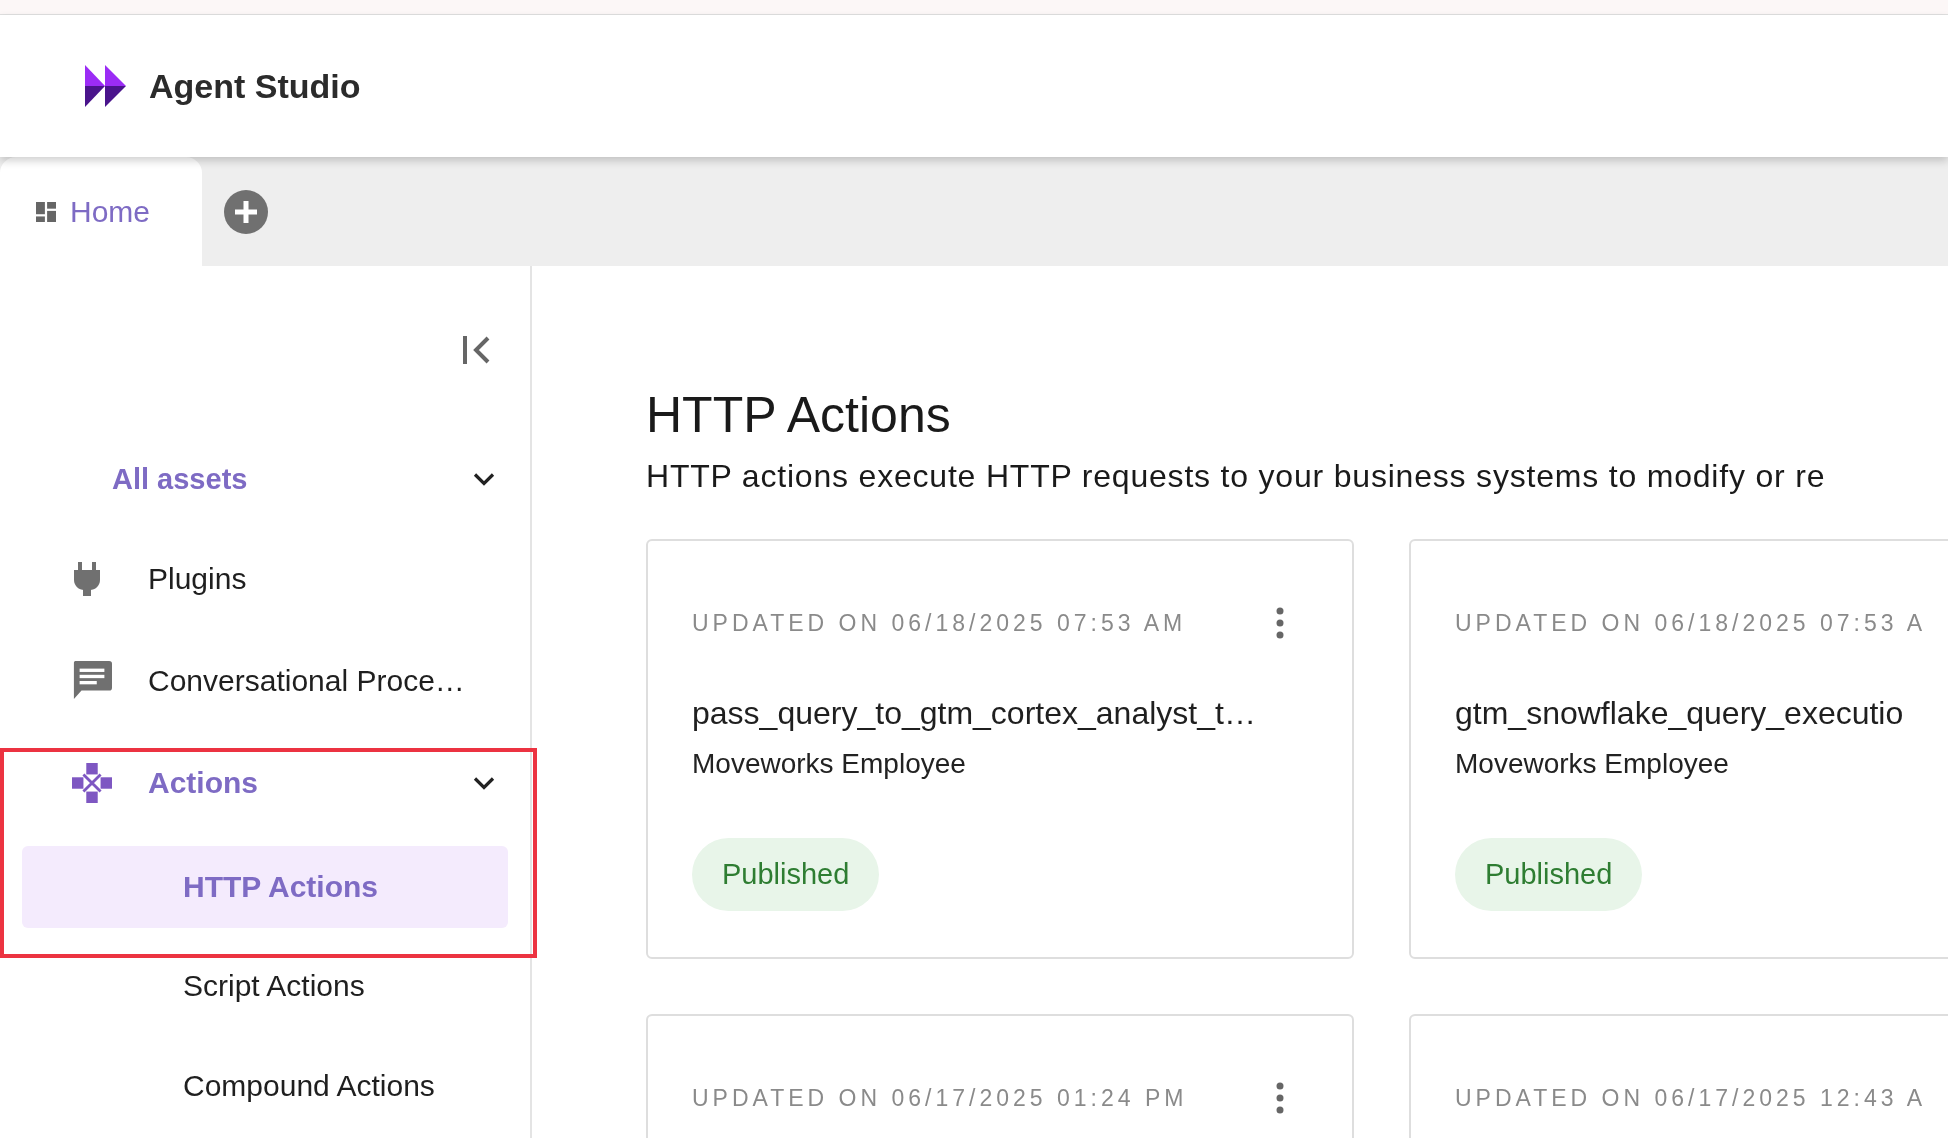  I want to click on updated-date: UPDATED ON 06/17/2025 12:43 A, so click(1690, 1098).